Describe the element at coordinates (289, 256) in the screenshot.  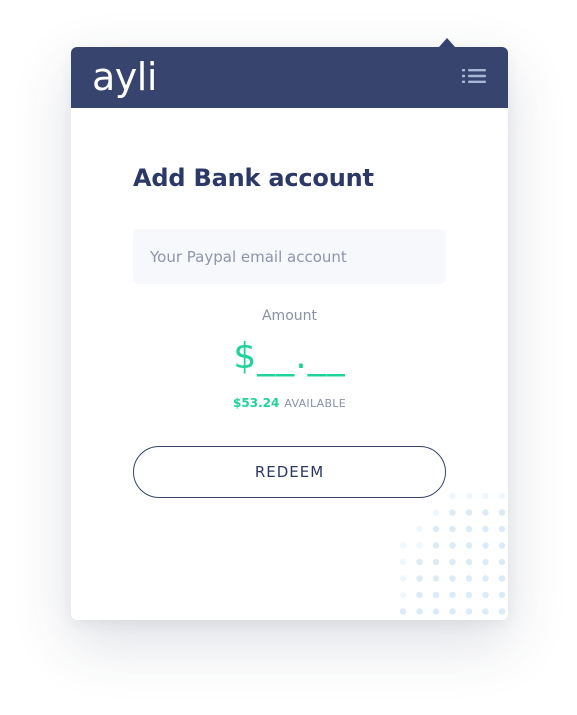
I see `paypal-email-input` at that location.